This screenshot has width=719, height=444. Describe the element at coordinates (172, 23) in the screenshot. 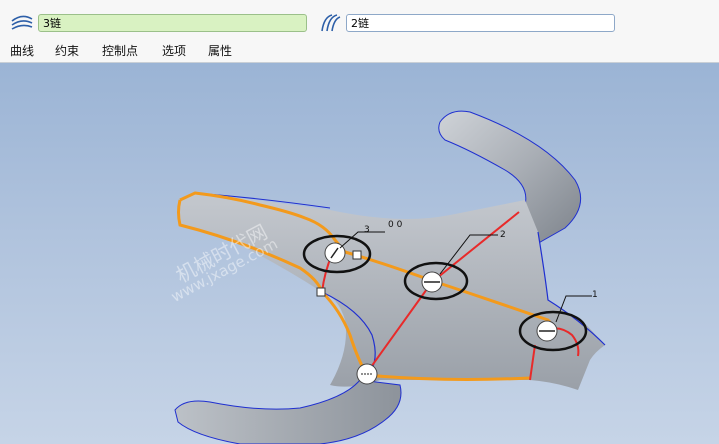

I see `chain-1-field` at that location.